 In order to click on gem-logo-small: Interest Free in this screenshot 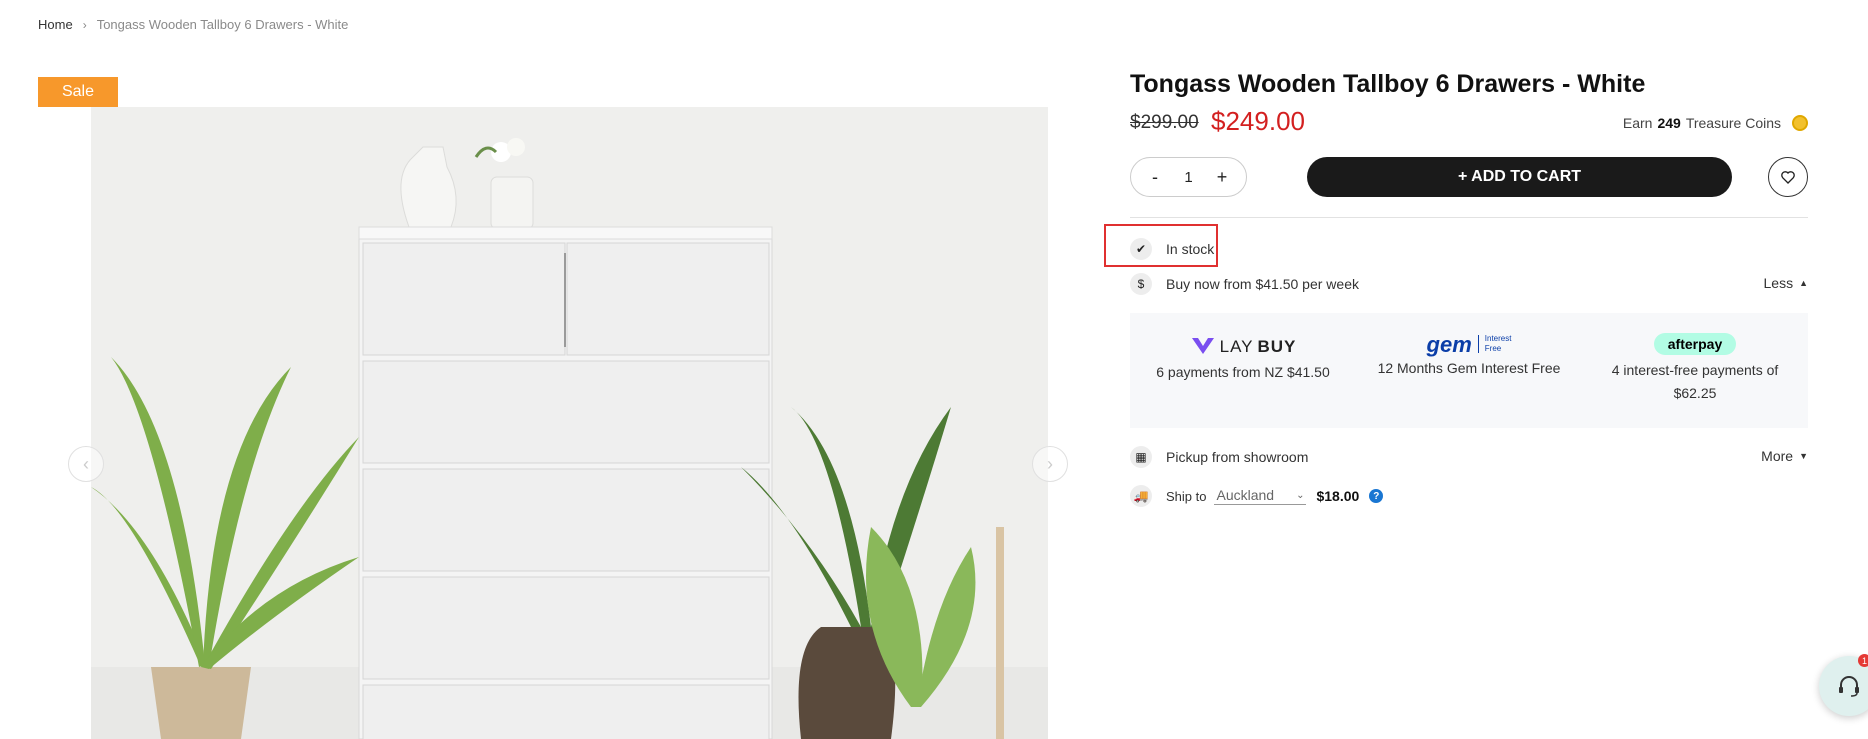, I will do `click(1498, 344)`.